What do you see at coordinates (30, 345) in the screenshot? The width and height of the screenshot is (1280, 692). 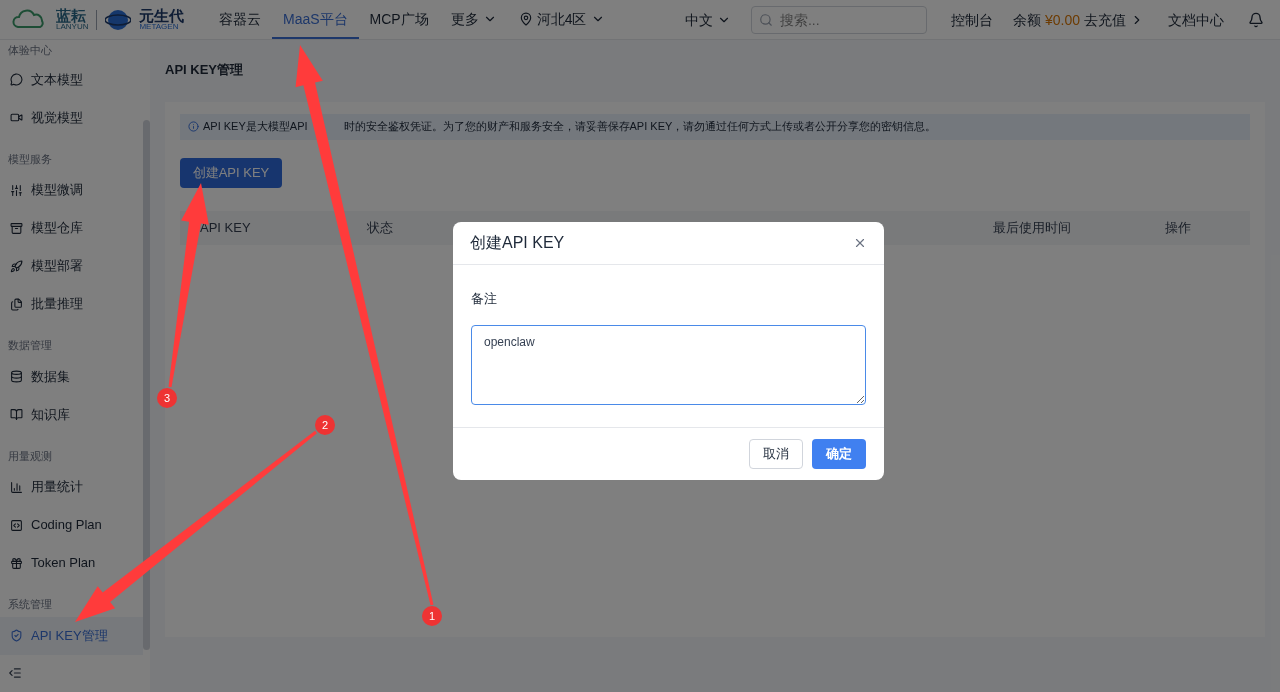 I see `sidebar-section-title: 数据管理` at bounding box center [30, 345].